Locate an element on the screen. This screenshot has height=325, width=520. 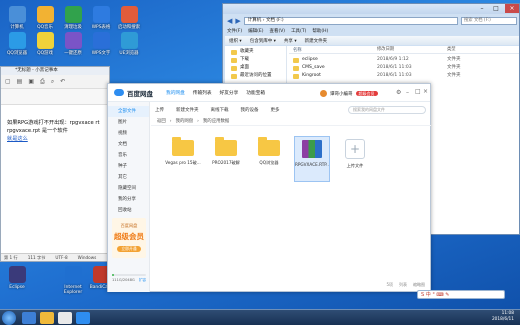
desktop-icon: Internet Explorer is located at coordinates (73, 280).